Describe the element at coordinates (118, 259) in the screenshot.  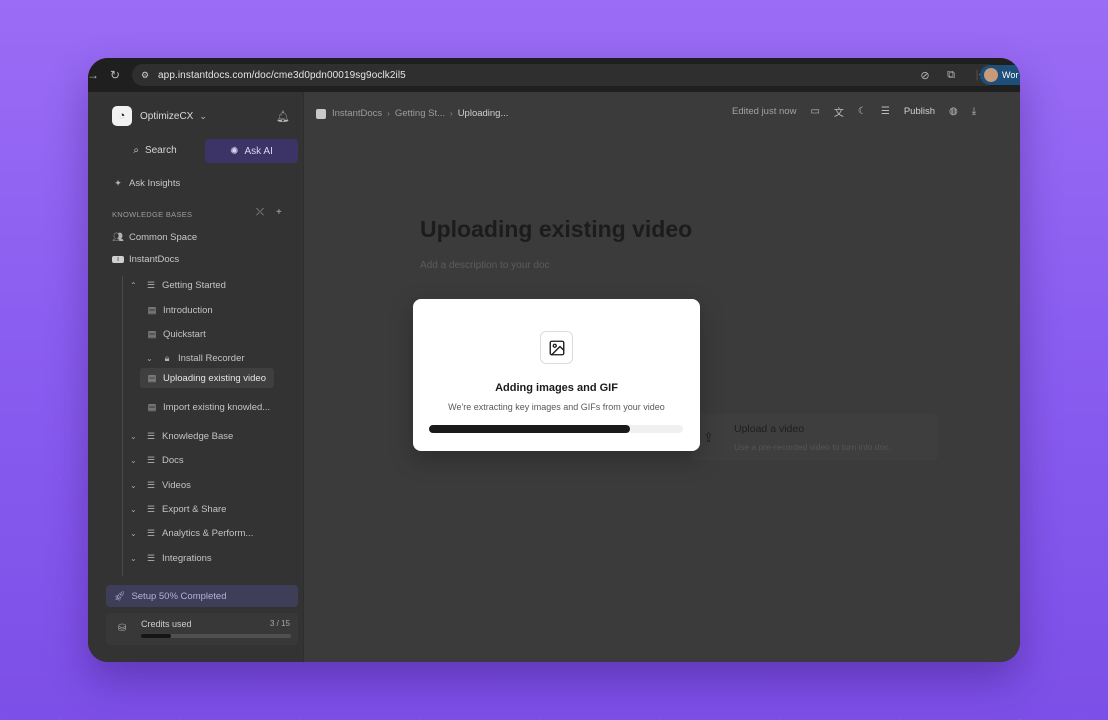
I see `workspace-logo-icon: i` at that location.